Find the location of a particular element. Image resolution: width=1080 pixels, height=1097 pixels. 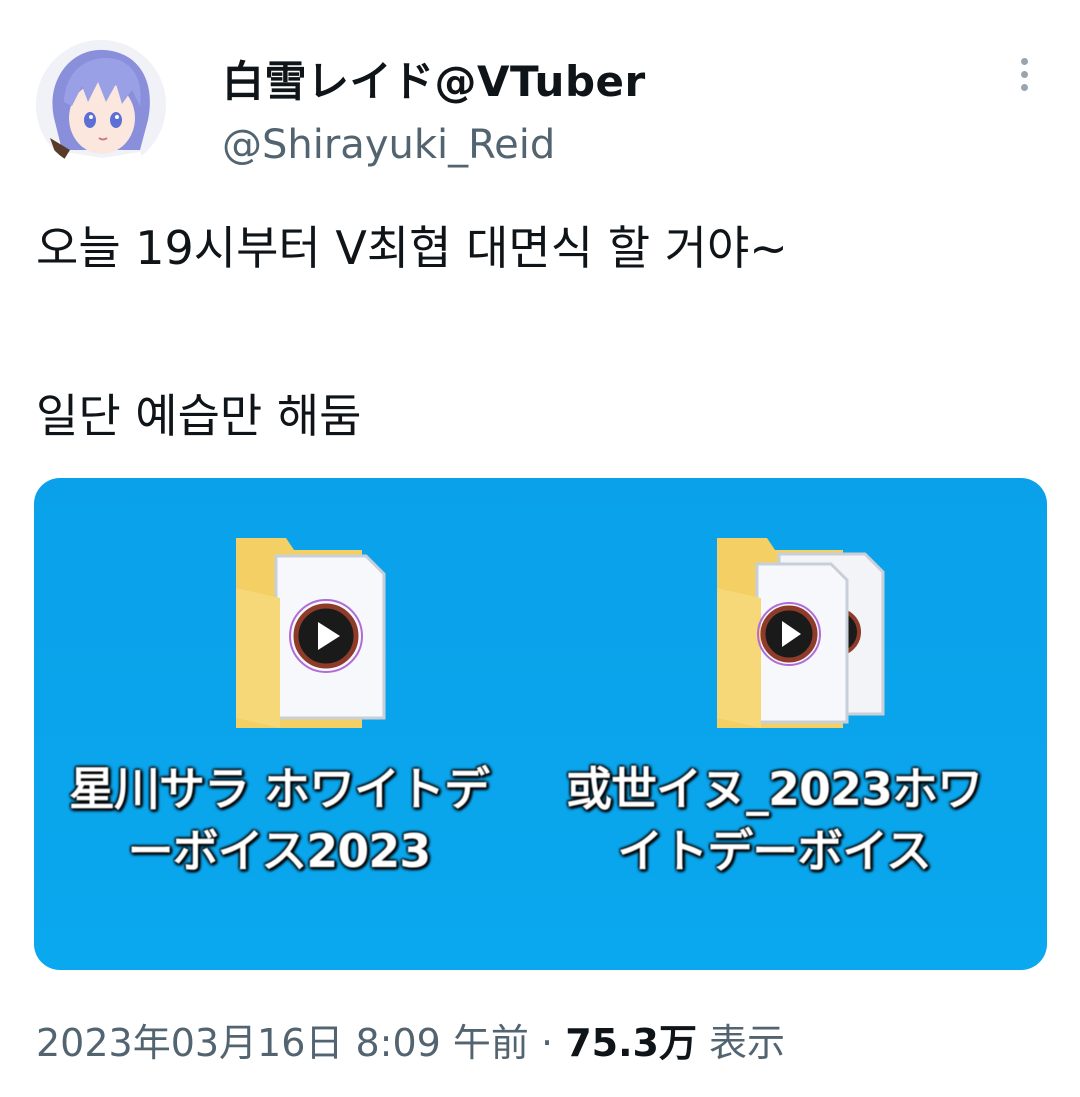

avatar-image is located at coordinates (101, 105).